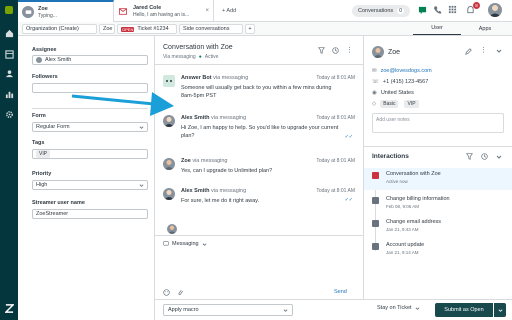  I want to click on apply-macro-select: Apply macro, so click(228, 310).